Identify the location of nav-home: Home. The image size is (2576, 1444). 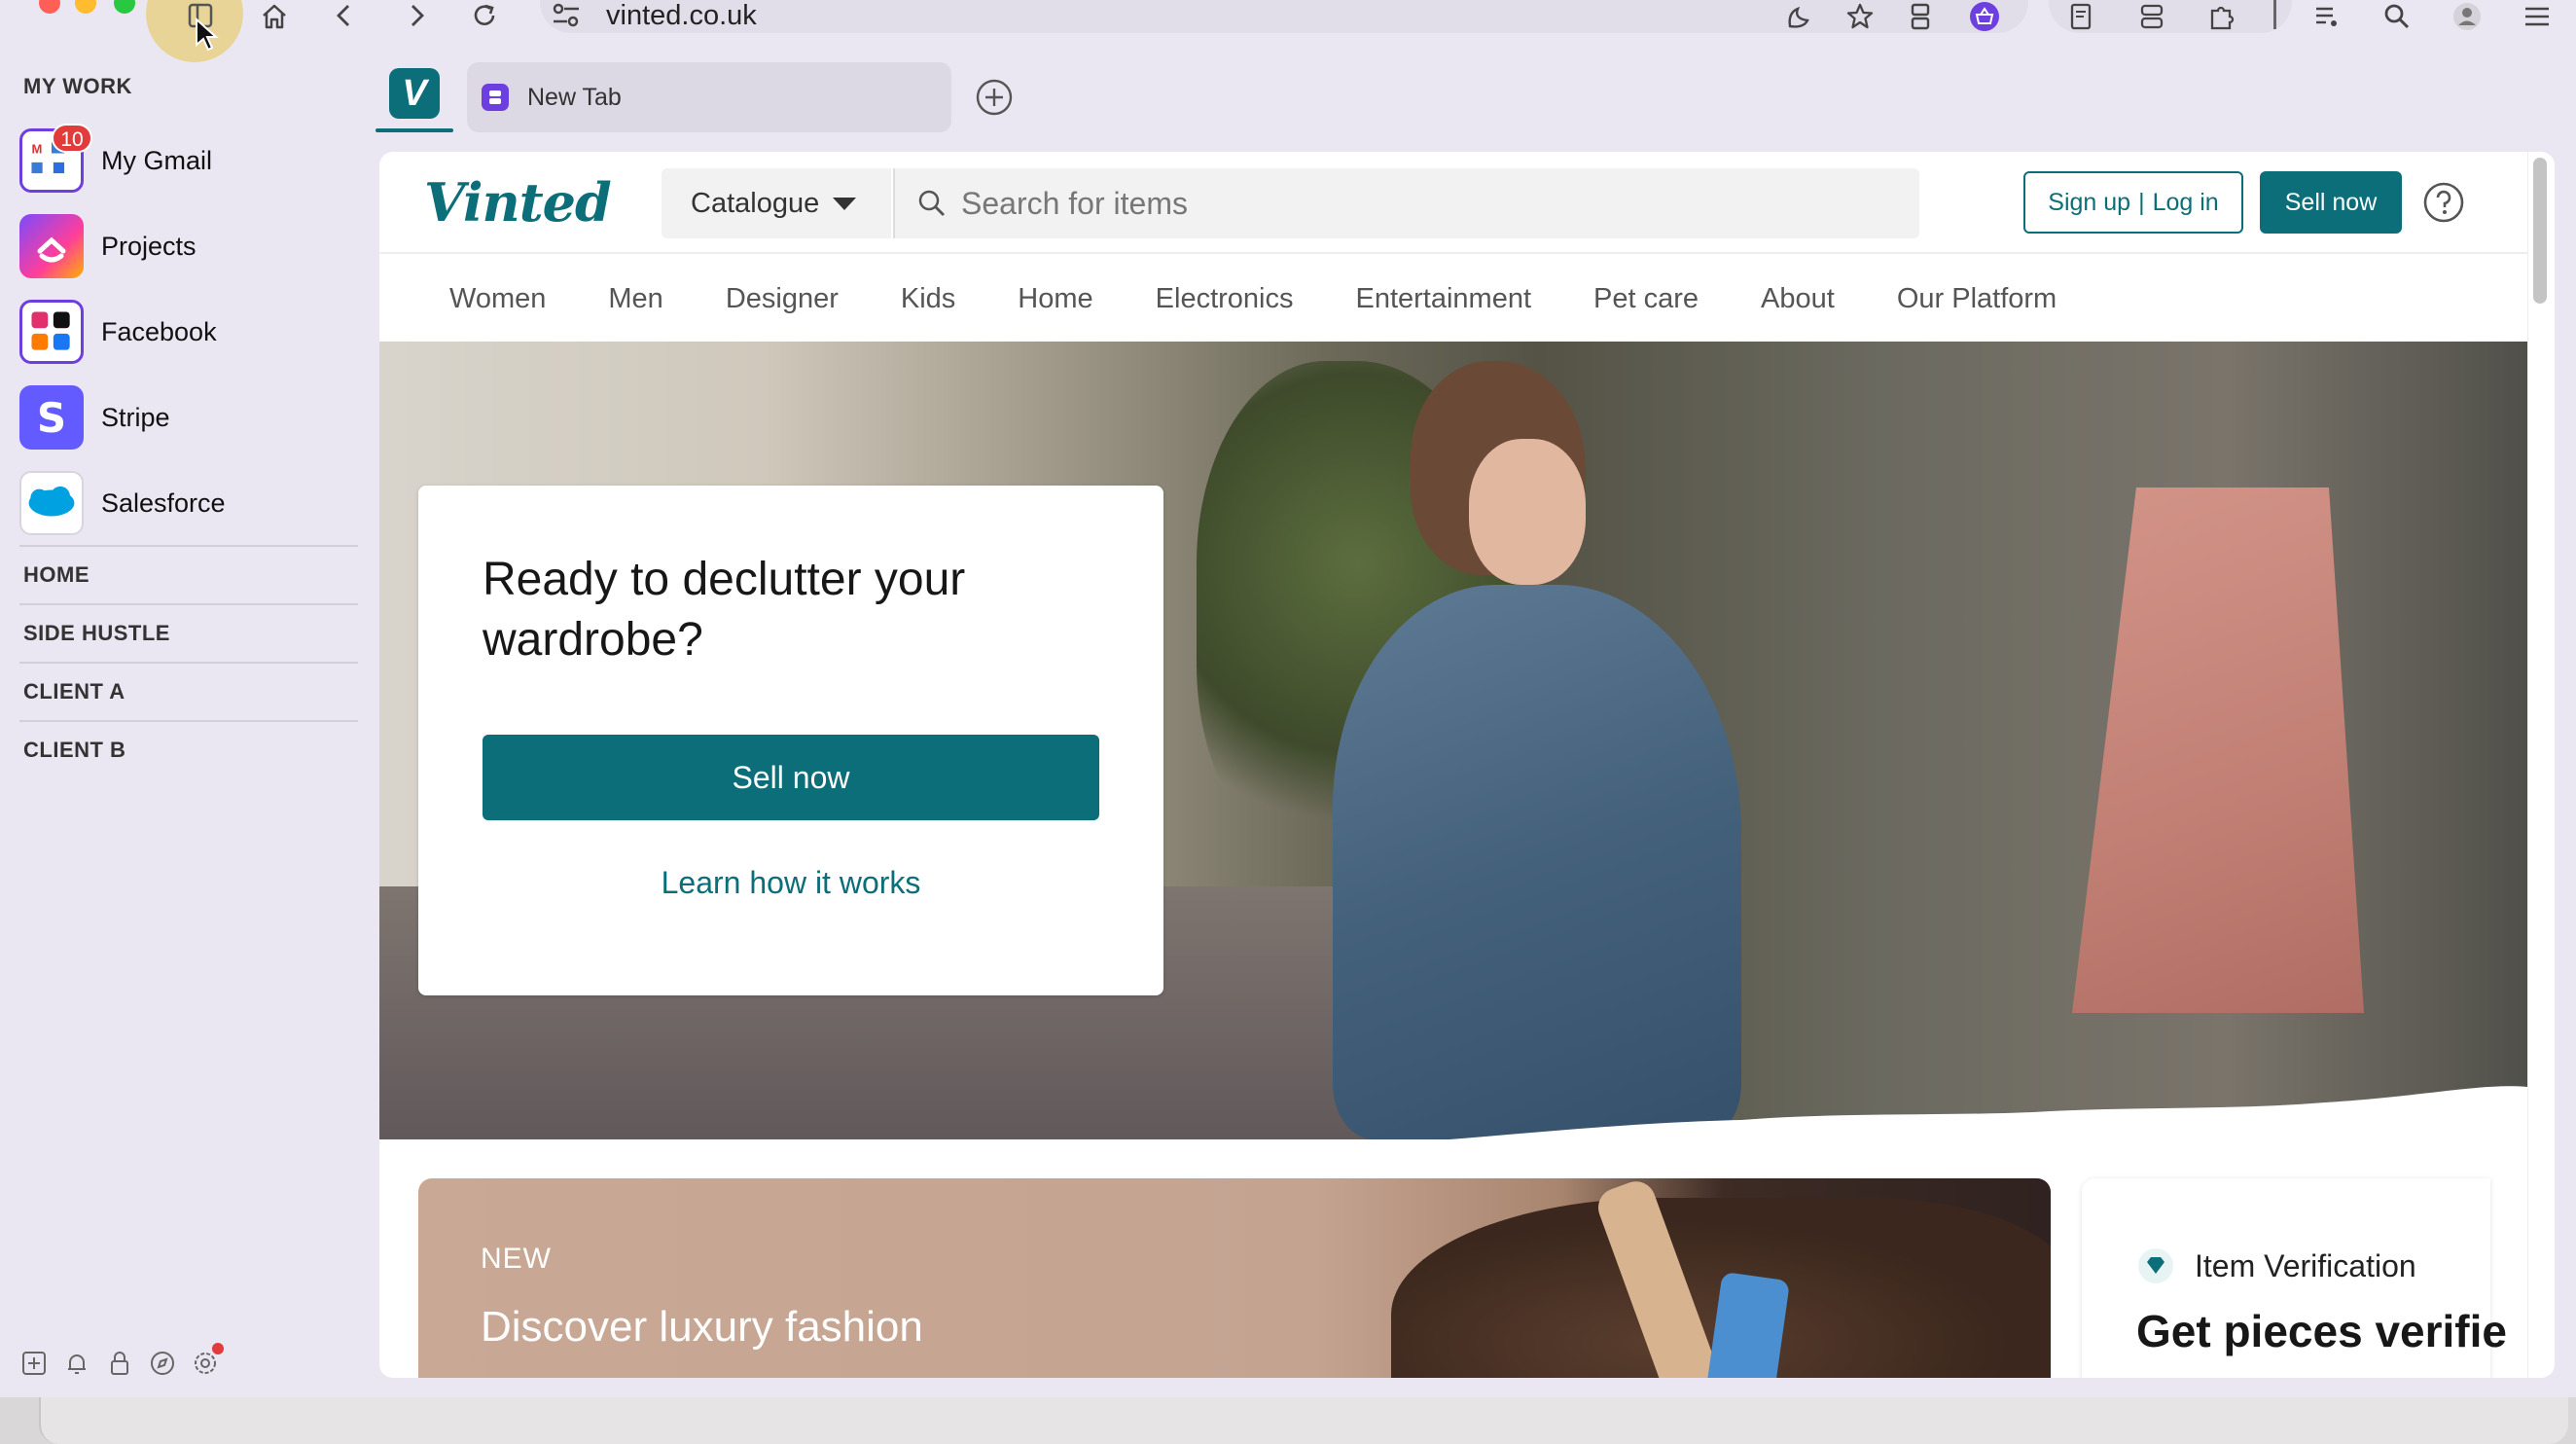
(1055, 299).